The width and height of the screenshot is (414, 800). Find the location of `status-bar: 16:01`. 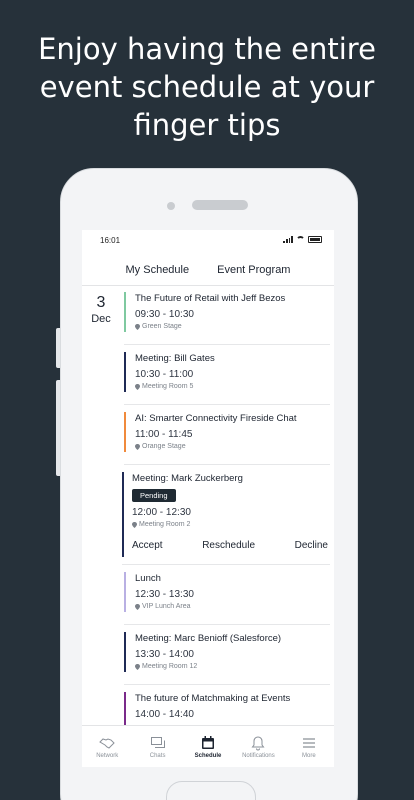

status-bar: 16:01 is located at coordinates (208, 241).